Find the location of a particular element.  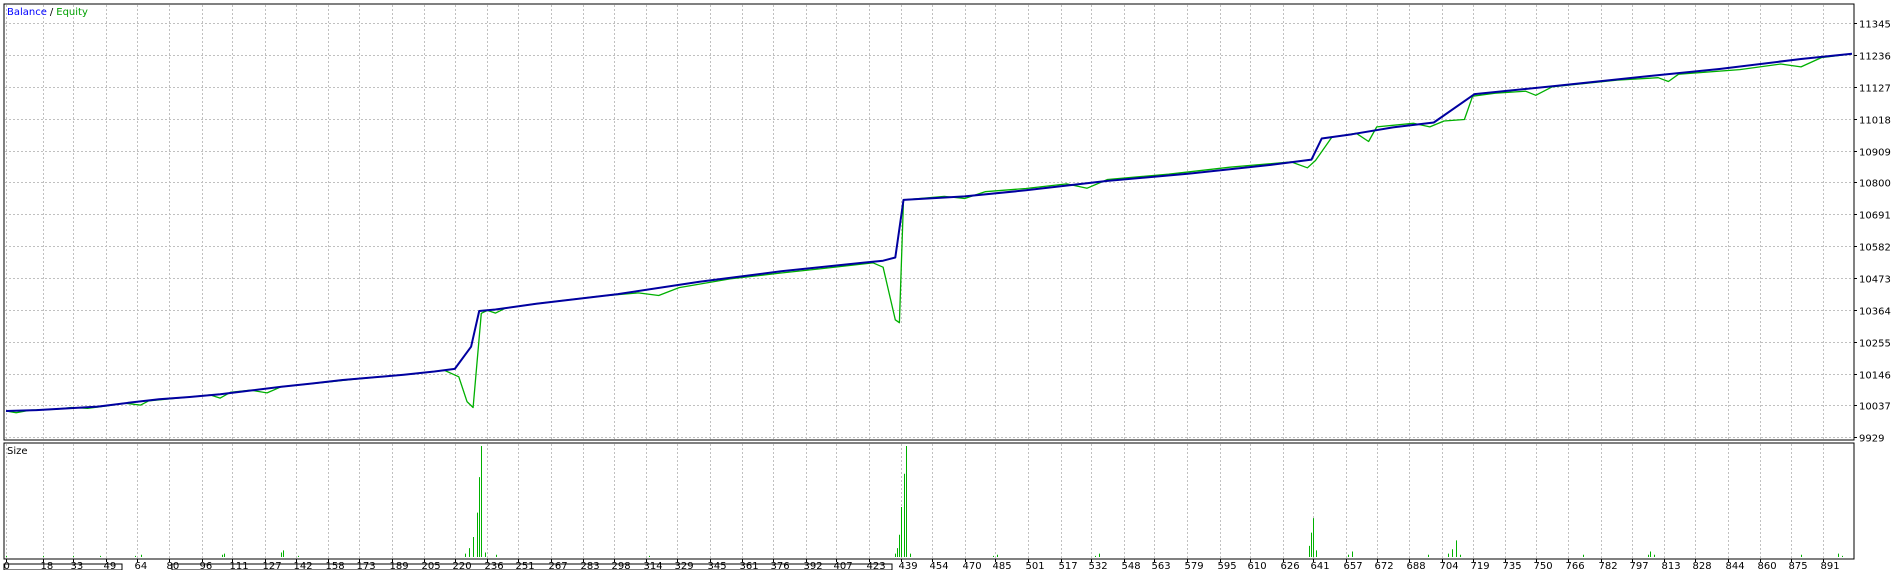

y-tick-label: 10364 is located at coordinates (1875, 312).